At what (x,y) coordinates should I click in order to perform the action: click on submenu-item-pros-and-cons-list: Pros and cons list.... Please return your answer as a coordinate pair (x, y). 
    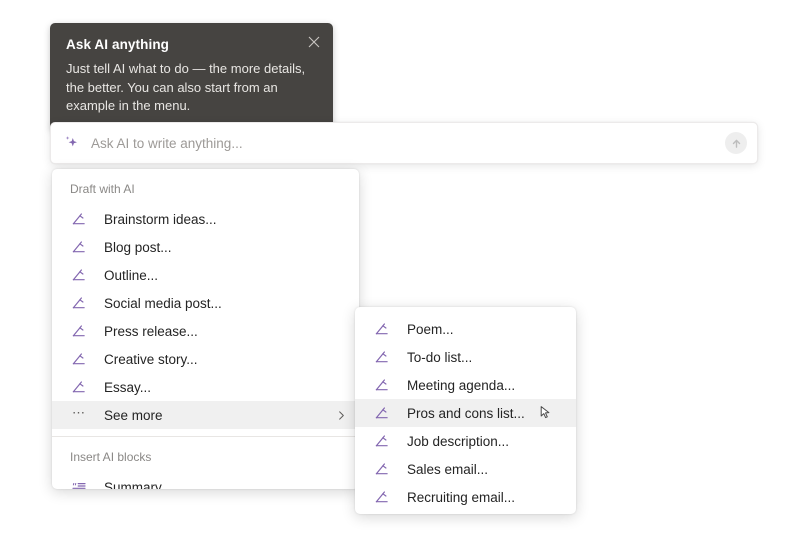
    Looking at the image, I should click on (465, 413).